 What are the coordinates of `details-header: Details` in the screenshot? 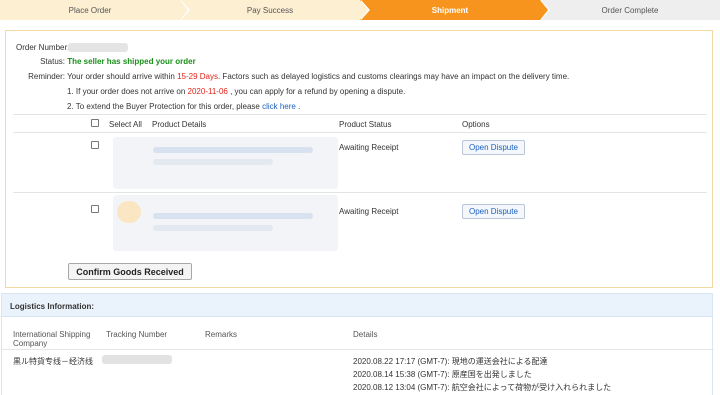 It's located at (365, 334).